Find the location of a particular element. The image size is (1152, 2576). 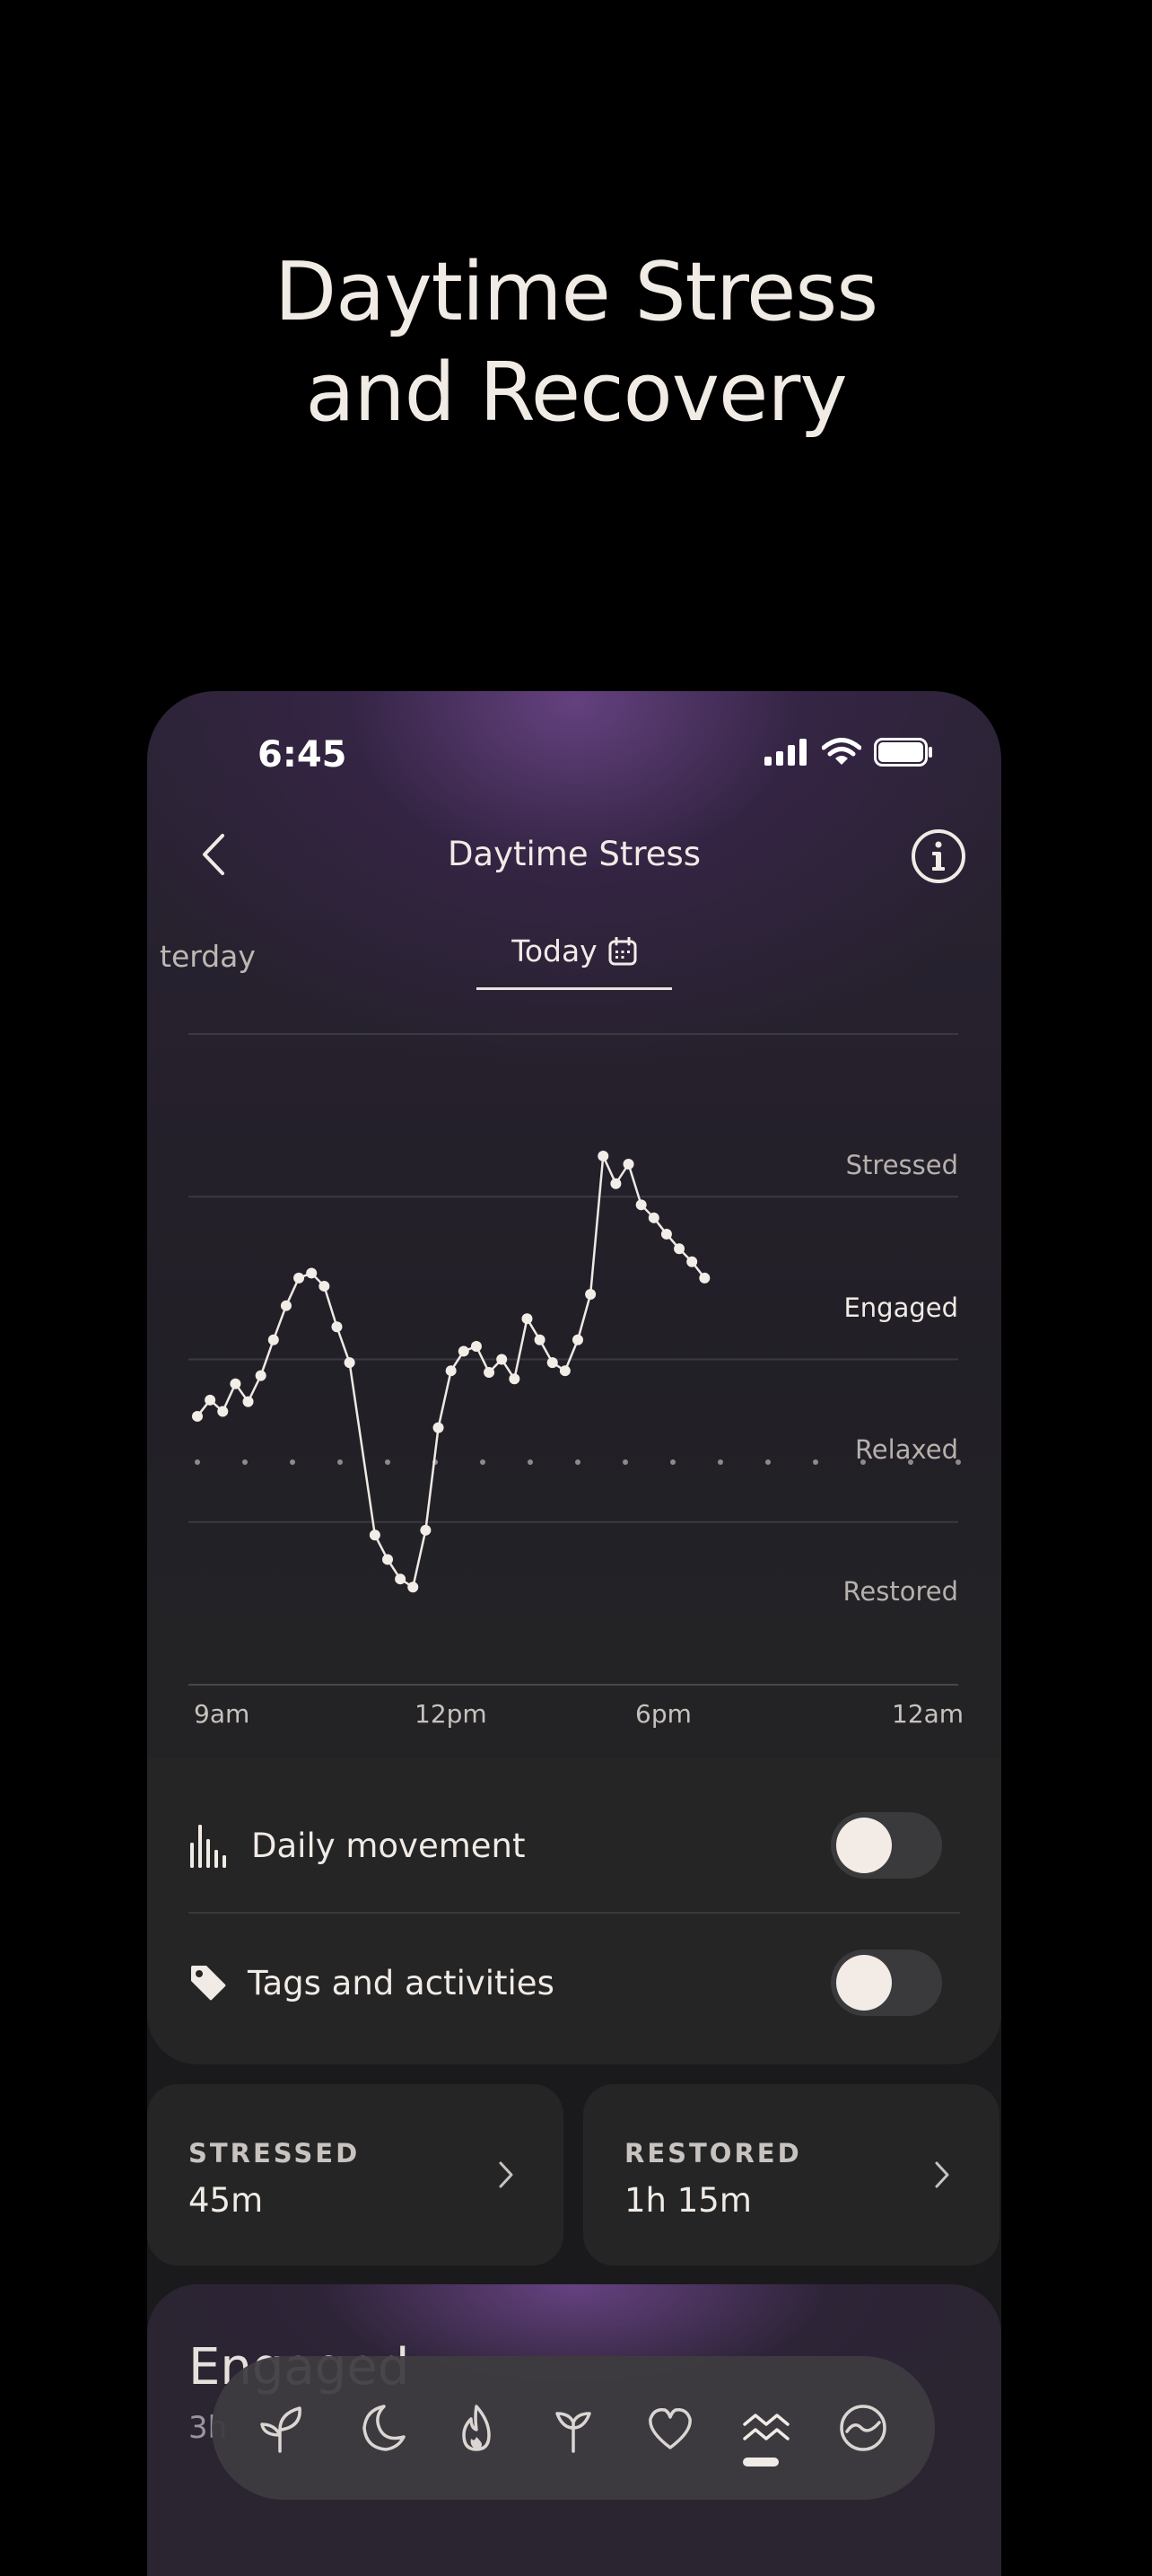

level-label-engaged: Engaged is located at coordinates (900, 1307).